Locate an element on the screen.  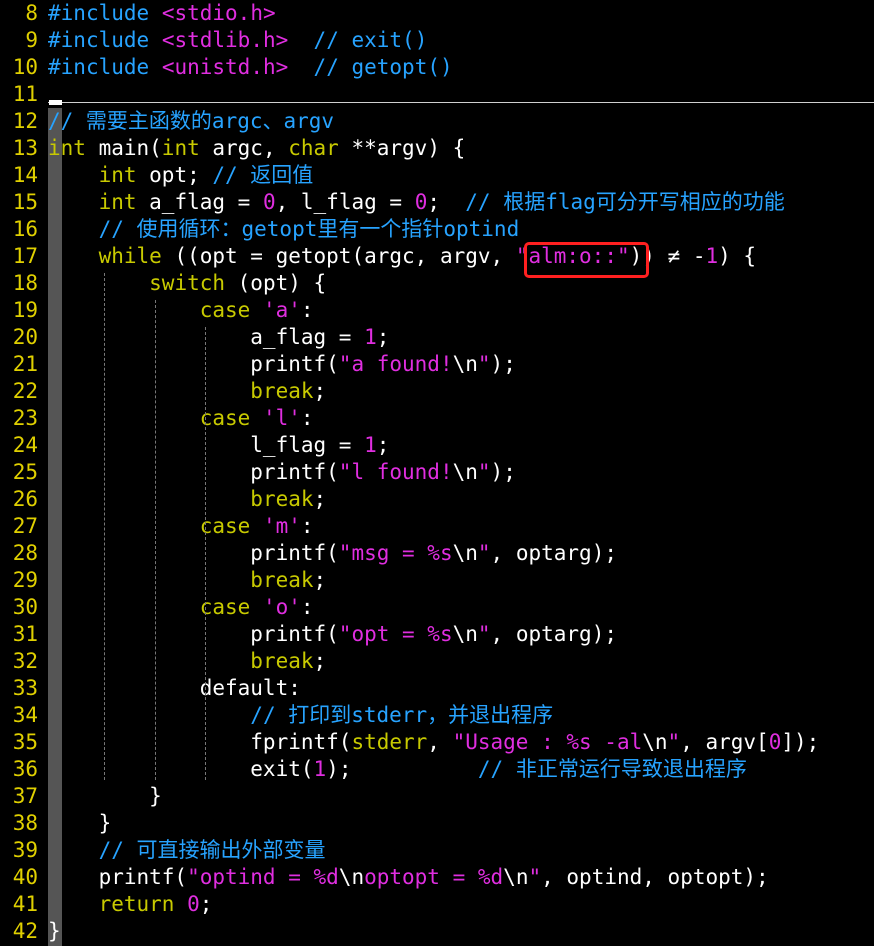
line-number: 40 is located at coordinates (25, 877).